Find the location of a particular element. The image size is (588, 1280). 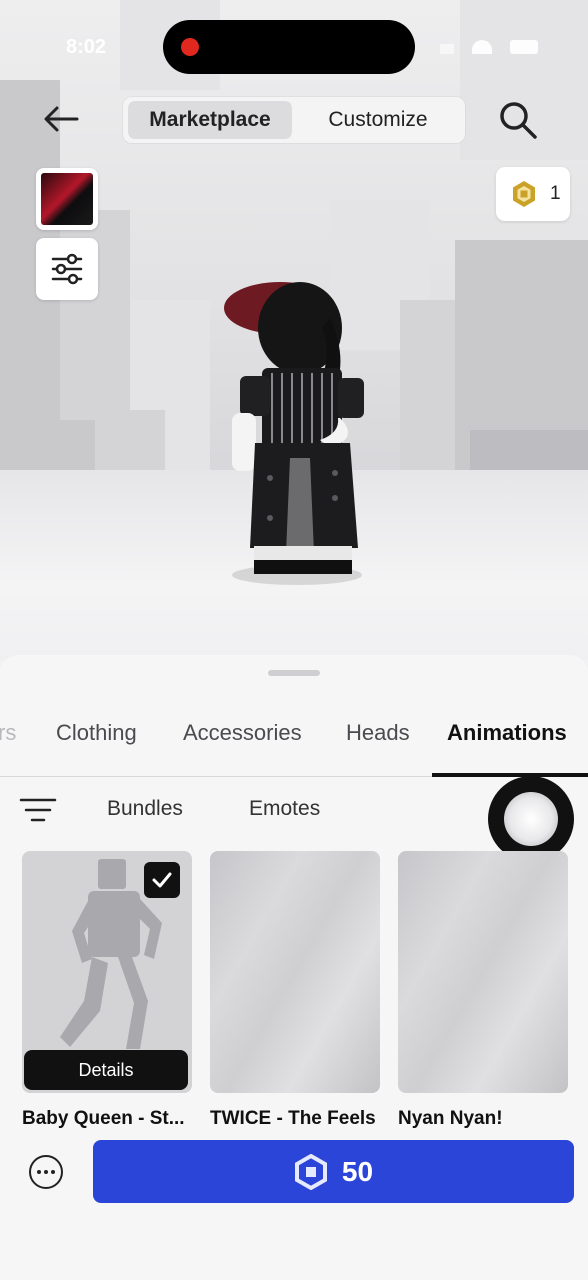

filter-lines-icon is located at coordinates (38, 810).